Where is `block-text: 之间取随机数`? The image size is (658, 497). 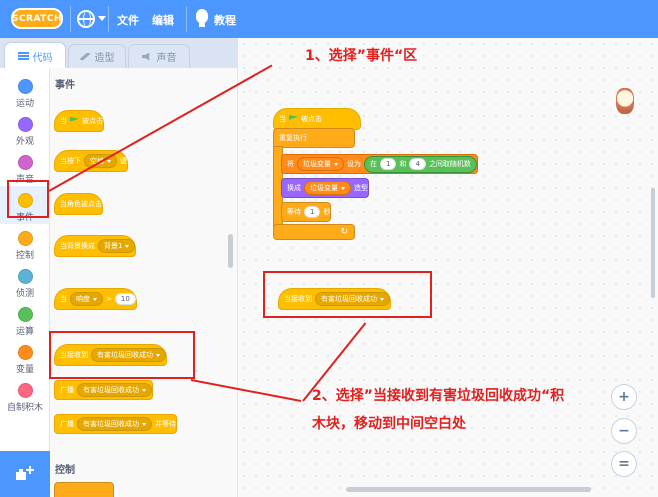
block-text: 之间取随机数 is located at coordinates (449, 164).